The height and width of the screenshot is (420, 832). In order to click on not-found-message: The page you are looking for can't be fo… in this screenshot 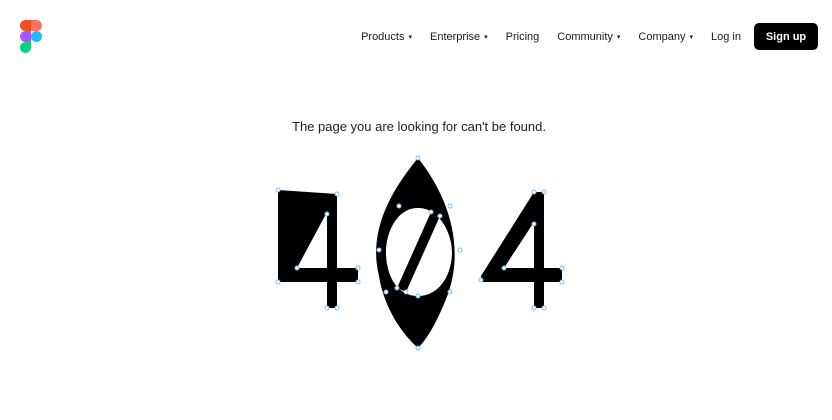, I will do `click(419, 126)`.